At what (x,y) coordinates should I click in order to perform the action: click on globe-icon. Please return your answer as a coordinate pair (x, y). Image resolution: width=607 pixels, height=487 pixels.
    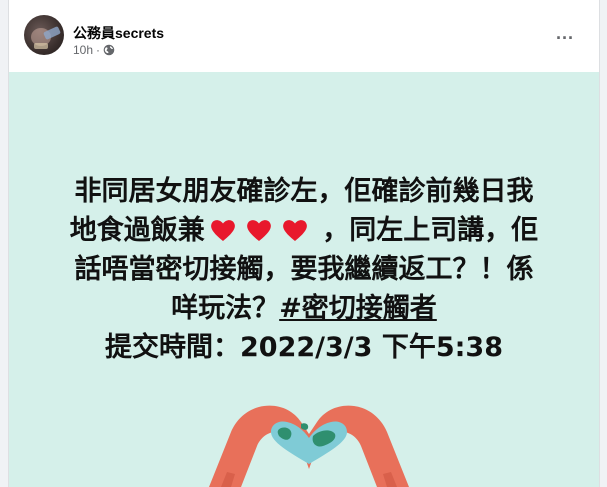
    Looking at the image, I should click on (109, 50).